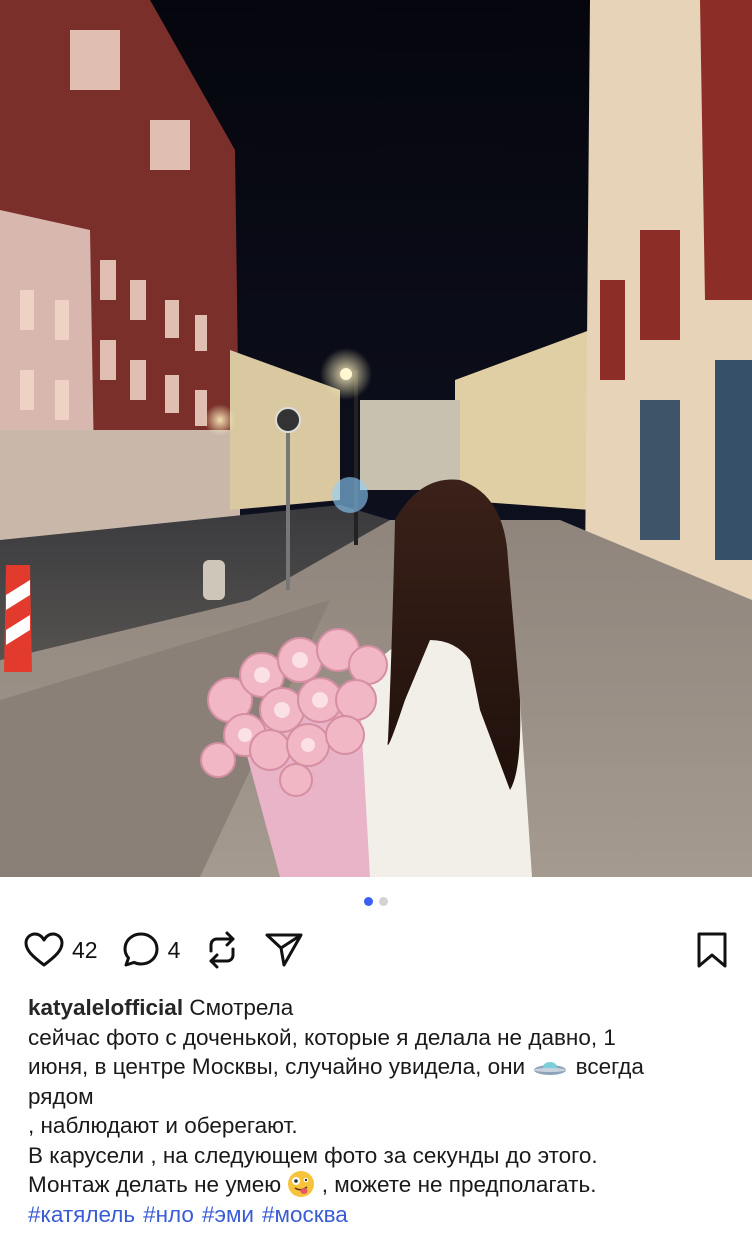 This screenshot has height=1234, width=752. What do you see at coordinates (378, 1008) in the screenshot?
I see `caption-line: katyalelofficial Смотрела` at bounding box center [378, 1008].